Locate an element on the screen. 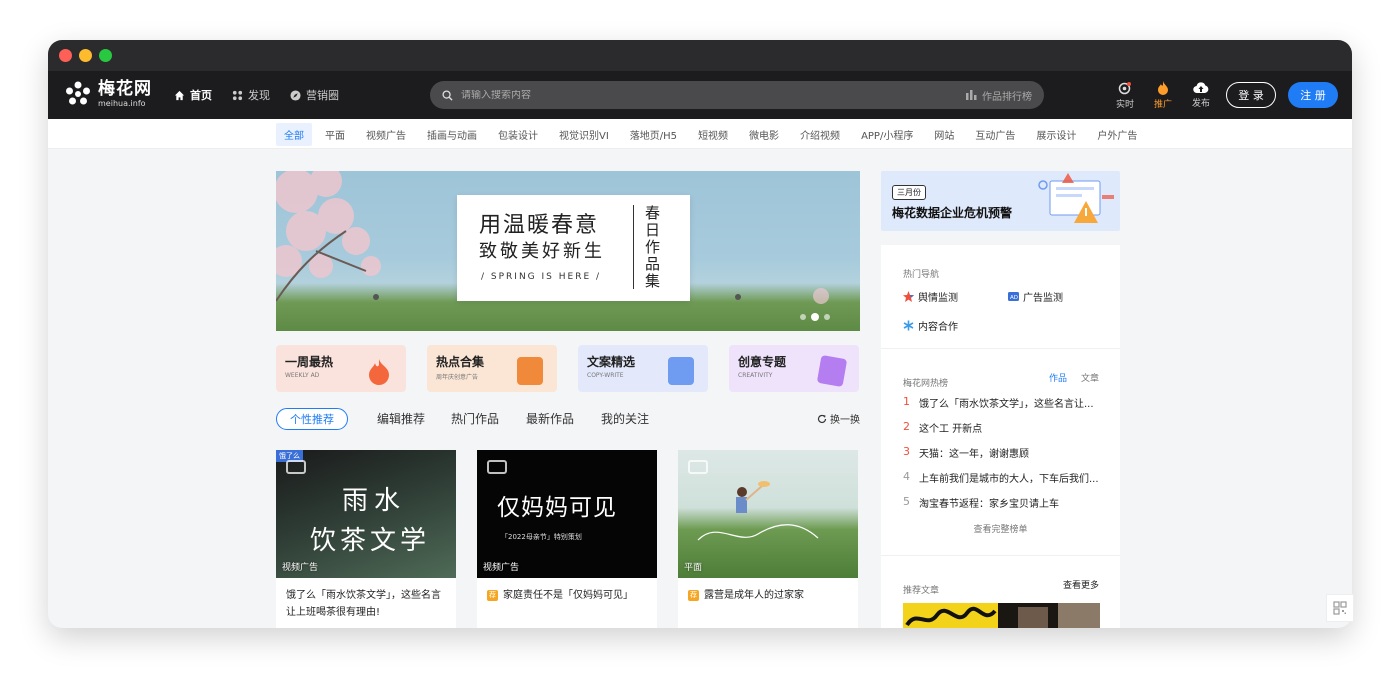 The height and width of the screenshot is (700, 1400). ranking-item: 3 天猫：这一年，谢谢惠顾 is located at coordinates (1001, 452).